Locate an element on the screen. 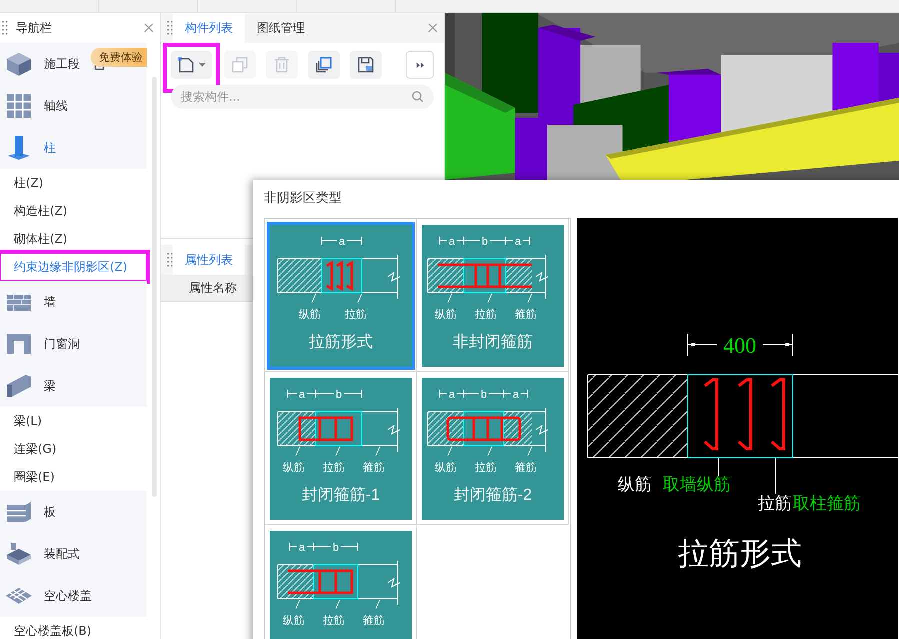  nav-category: 梁 is located at coordinates (73, 386).